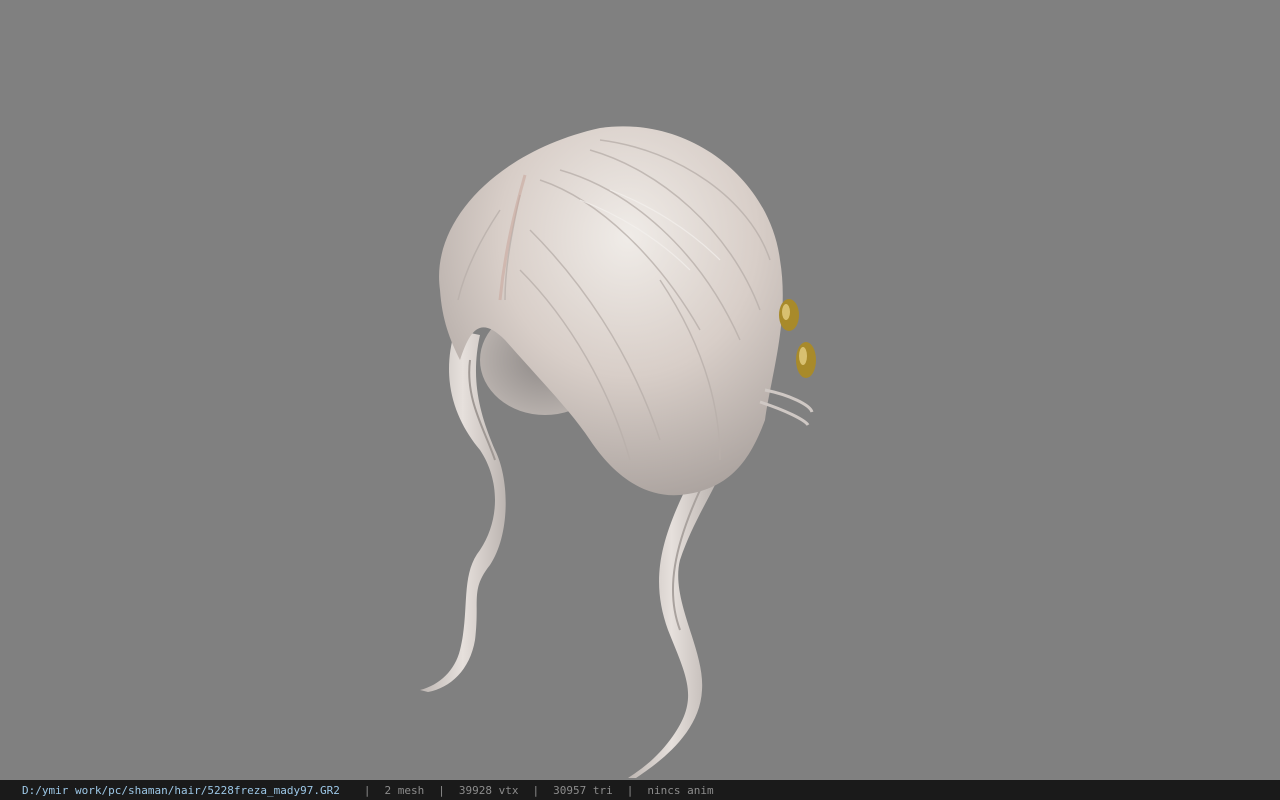 The image size is (1280, 800). What do you see at coordinates (680, 790) in the screenshot?
I see `anim-status: nincs anim` at bounding box center [680, 790].